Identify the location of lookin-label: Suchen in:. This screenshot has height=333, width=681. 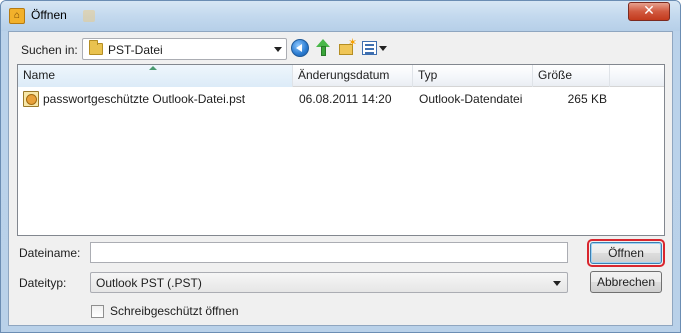
(49, 50).